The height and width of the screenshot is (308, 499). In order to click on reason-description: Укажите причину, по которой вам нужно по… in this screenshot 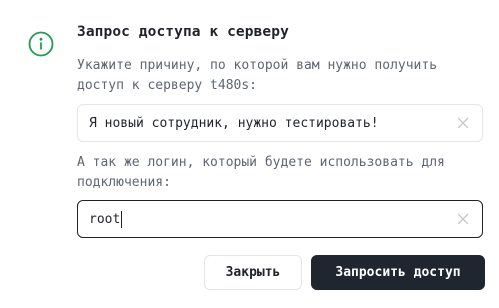, I will do `click(257, 75)`.